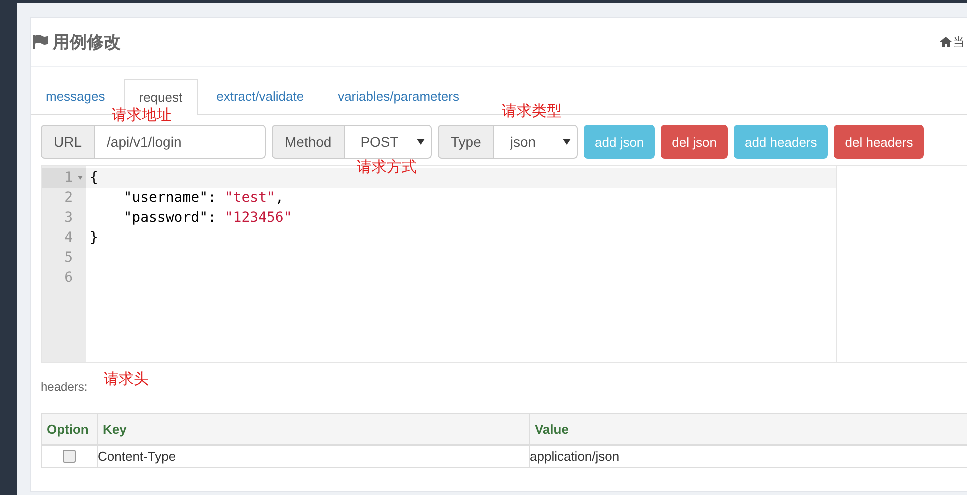 This screenshot has width=967, height=495. What do you see at coordinates (68, 218) in the screenshot?
I see `line-number: 3` at bounding box center [68, 218].